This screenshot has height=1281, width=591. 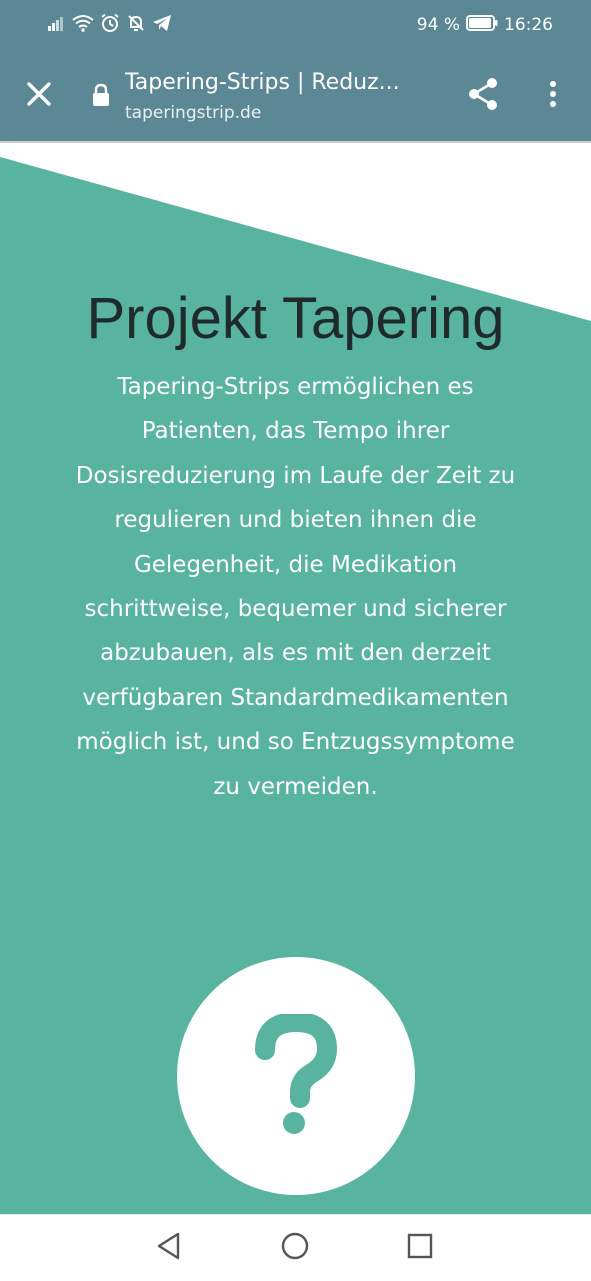 I want to click on share-button, so click(x=483, y=96).